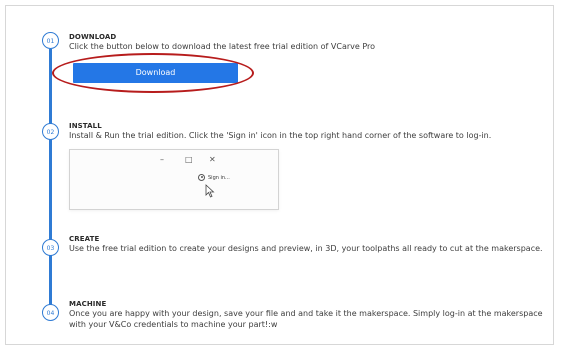 Image resolution: width=566 pixels, height=352 pixels. What do you see at coordinates (50, 312) in the screenshot?
I see `step-4-number: 04` at bounding box center [50, 312].